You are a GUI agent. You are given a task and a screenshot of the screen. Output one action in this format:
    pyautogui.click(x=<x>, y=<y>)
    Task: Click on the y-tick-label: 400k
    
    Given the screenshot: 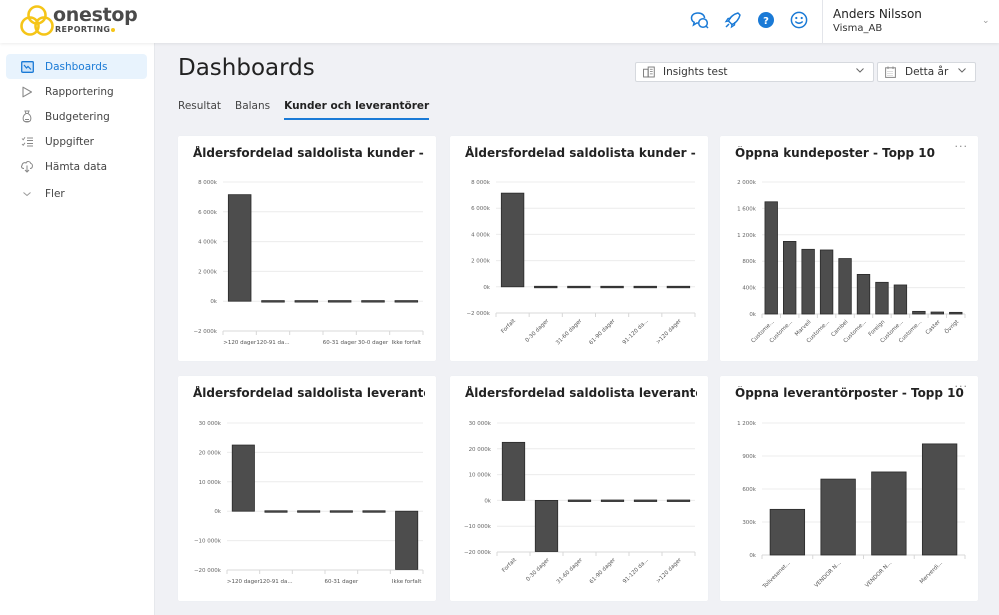 What is the action you would take?
    pyautogui.click(x=749, y=289)
    